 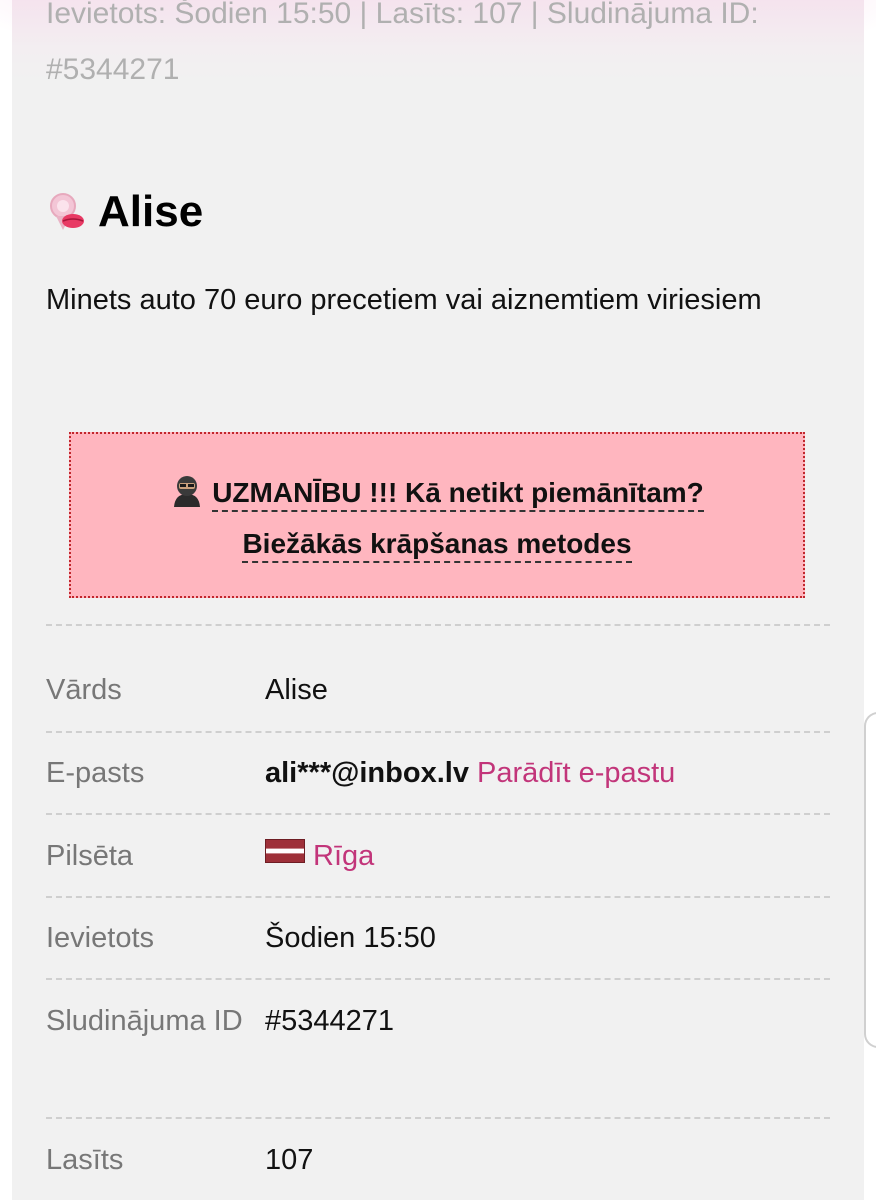 What do you see at coordinates (95, 773) in the screenshot?
I see `email-label: E-pasts` at bounding box center [95, 773].